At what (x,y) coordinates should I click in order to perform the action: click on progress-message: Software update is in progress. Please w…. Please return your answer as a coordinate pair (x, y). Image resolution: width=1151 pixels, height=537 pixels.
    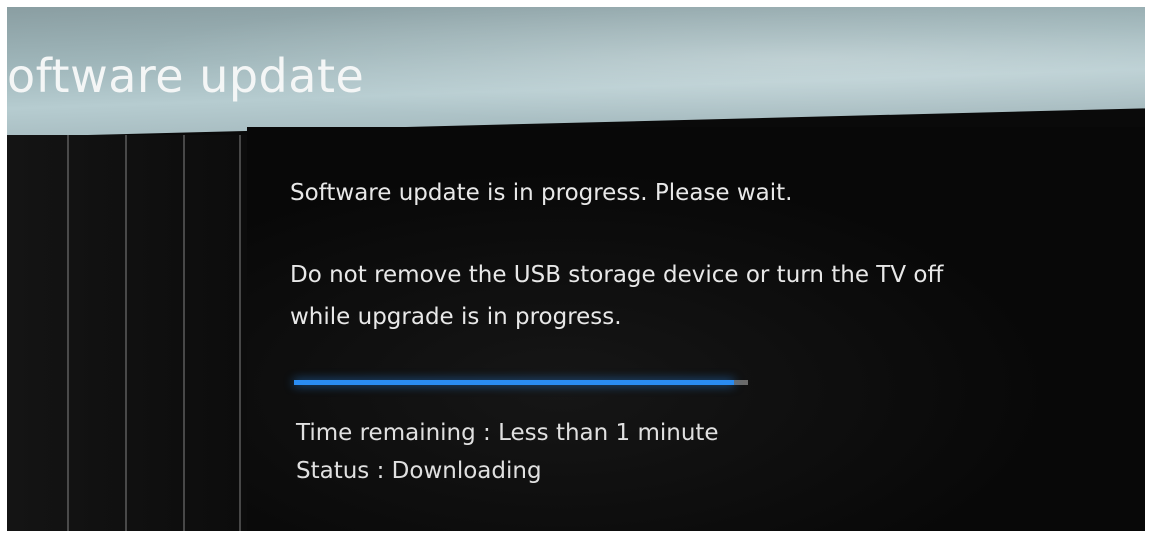
    Looking at the image, I should click on (541, 193).